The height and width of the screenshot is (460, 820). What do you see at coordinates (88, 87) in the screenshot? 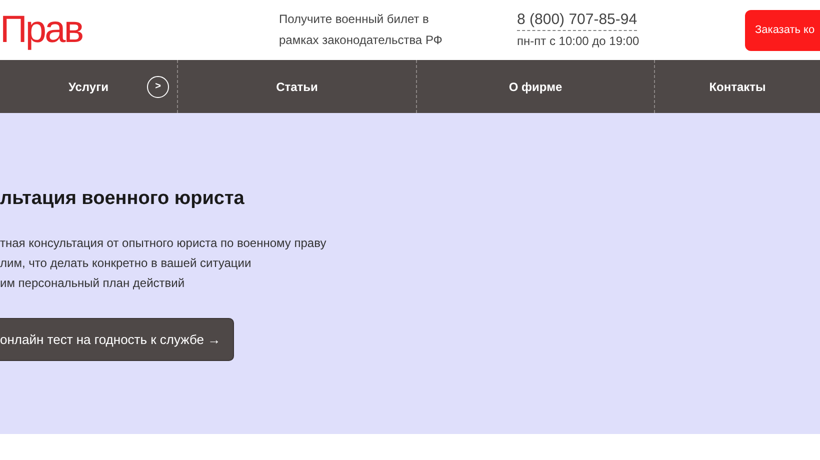
I see `nav-link: Услуги` at bounding box center [88, 87].